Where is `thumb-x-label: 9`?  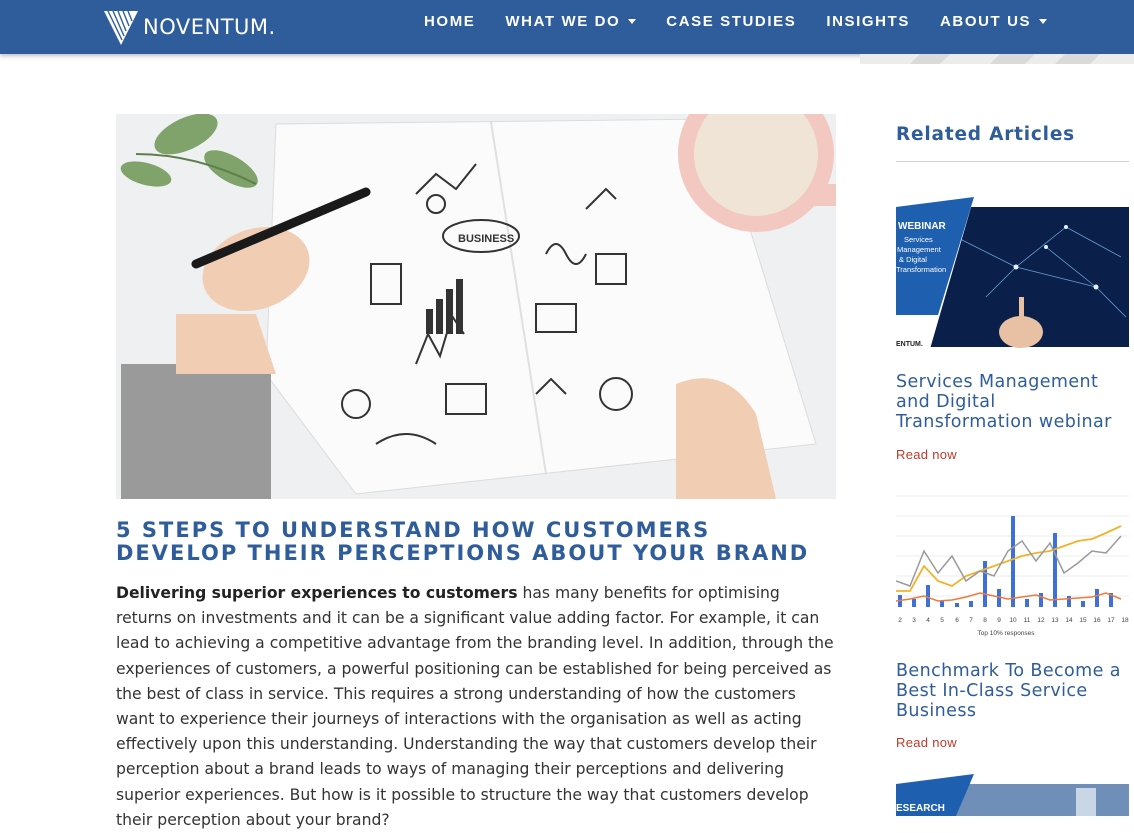
thumb-x-label: 9 is located at coordinates (999, 620).